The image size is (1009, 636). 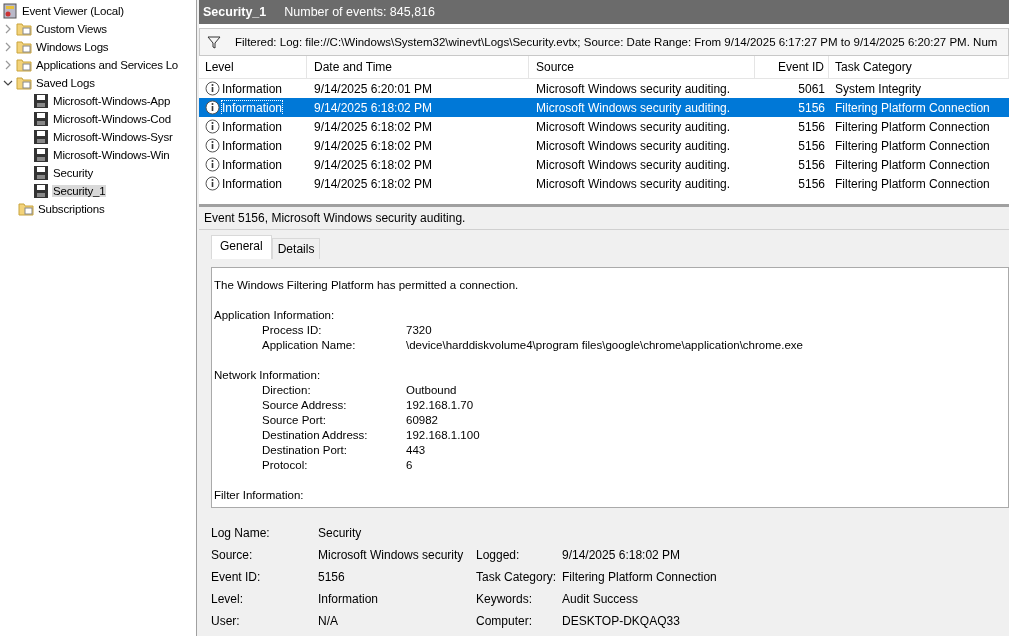 What do you see at coordinates (315, 436) in the screenshot?
I see `field-label: Destination Address:` at bounding box center [315, 436].